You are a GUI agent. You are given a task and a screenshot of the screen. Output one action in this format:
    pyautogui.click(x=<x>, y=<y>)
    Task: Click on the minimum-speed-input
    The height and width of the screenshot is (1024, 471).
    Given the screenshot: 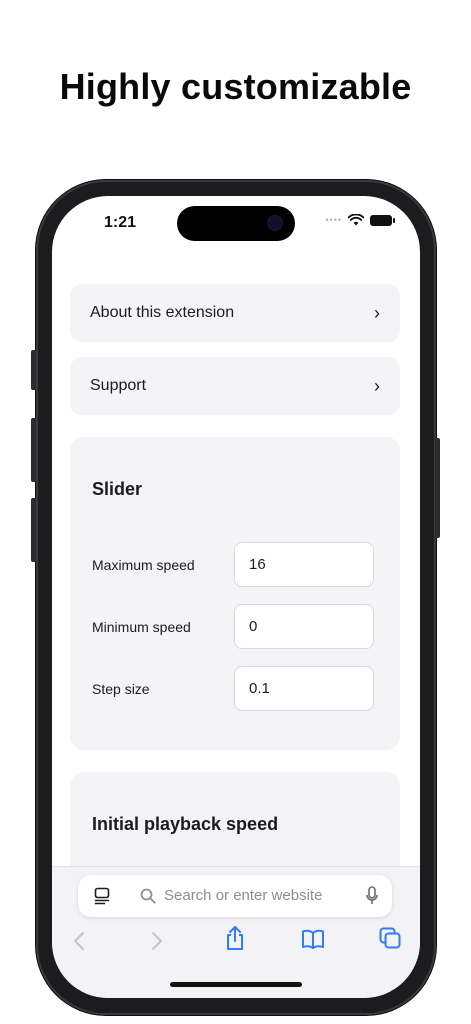 What is the action you would take?
    pyautogui.click(x=304, y=626)
    